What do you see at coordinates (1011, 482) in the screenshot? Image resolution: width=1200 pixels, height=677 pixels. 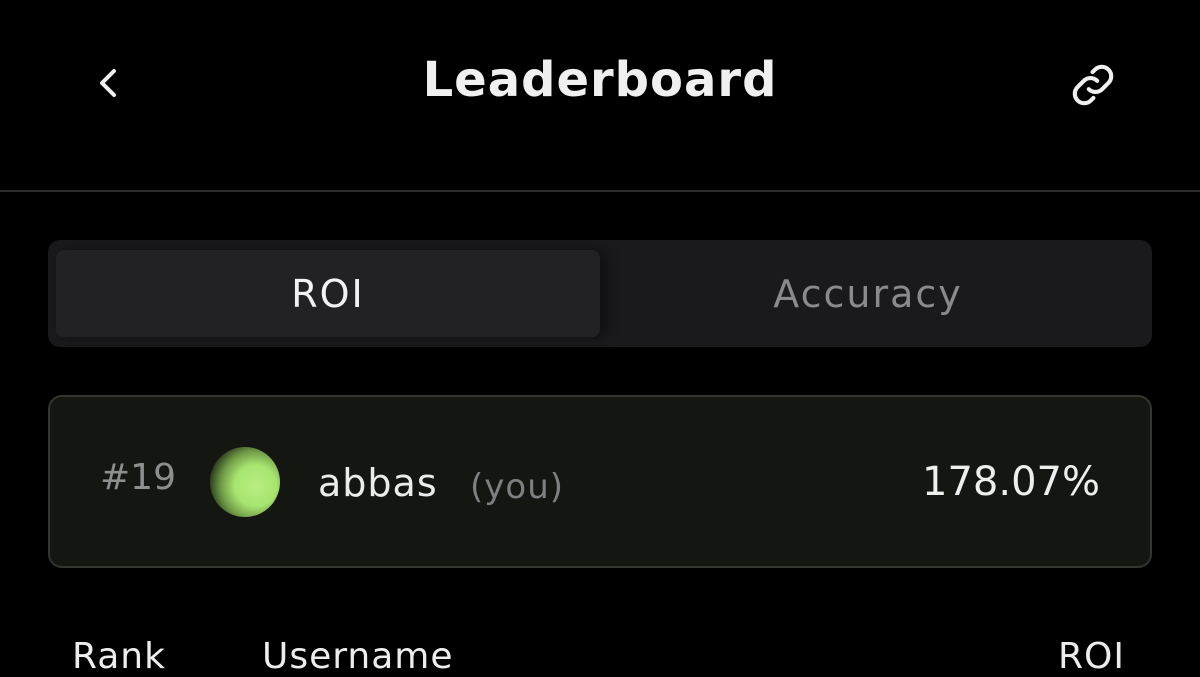 I see `user-roi-value: 178.07%` at bounding box center [1011, 482].